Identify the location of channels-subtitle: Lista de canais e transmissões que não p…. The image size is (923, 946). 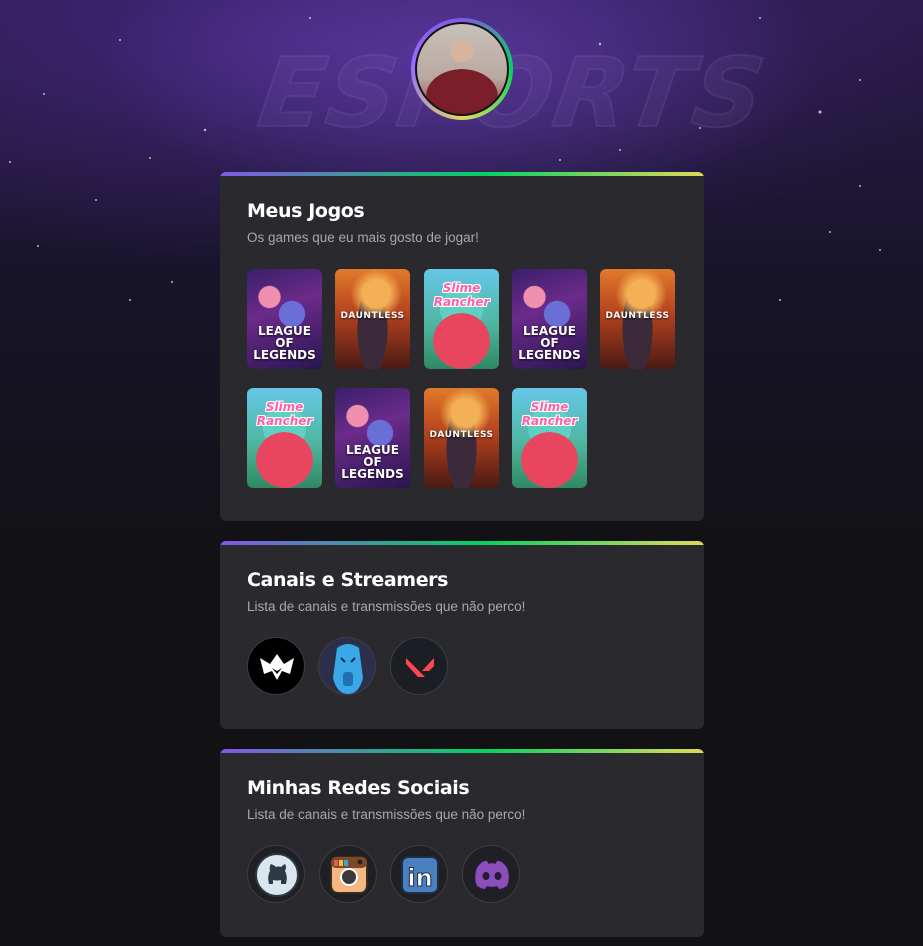
(386, 606).